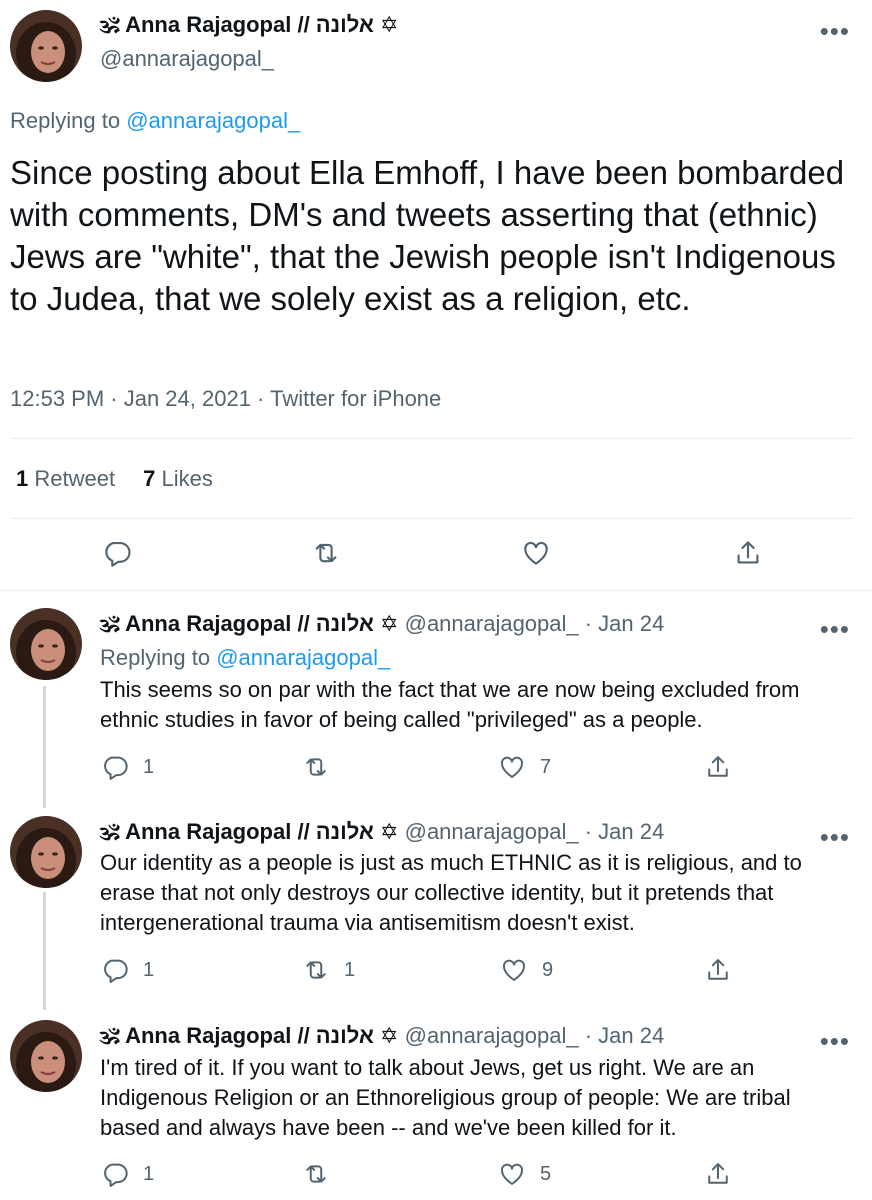  What do you see at coordinates (22, 478) in the screenshot?
I see `retweets-count: 1` at bounding box center [22, 478].